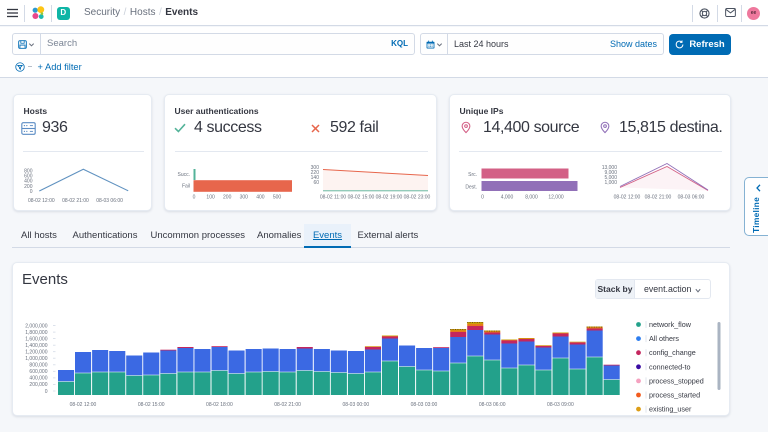 The width and height of the screenshot is (768, 432). I want to click on svg-text: 600,000, so click(38, 372).